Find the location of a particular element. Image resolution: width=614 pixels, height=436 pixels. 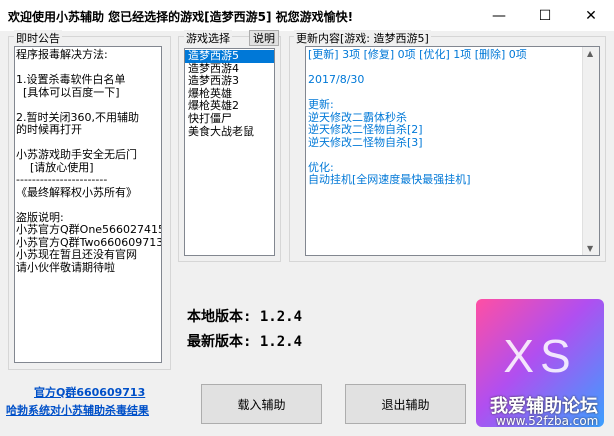

exit-button: 退出辅助 is located at coordinates (405, 404).